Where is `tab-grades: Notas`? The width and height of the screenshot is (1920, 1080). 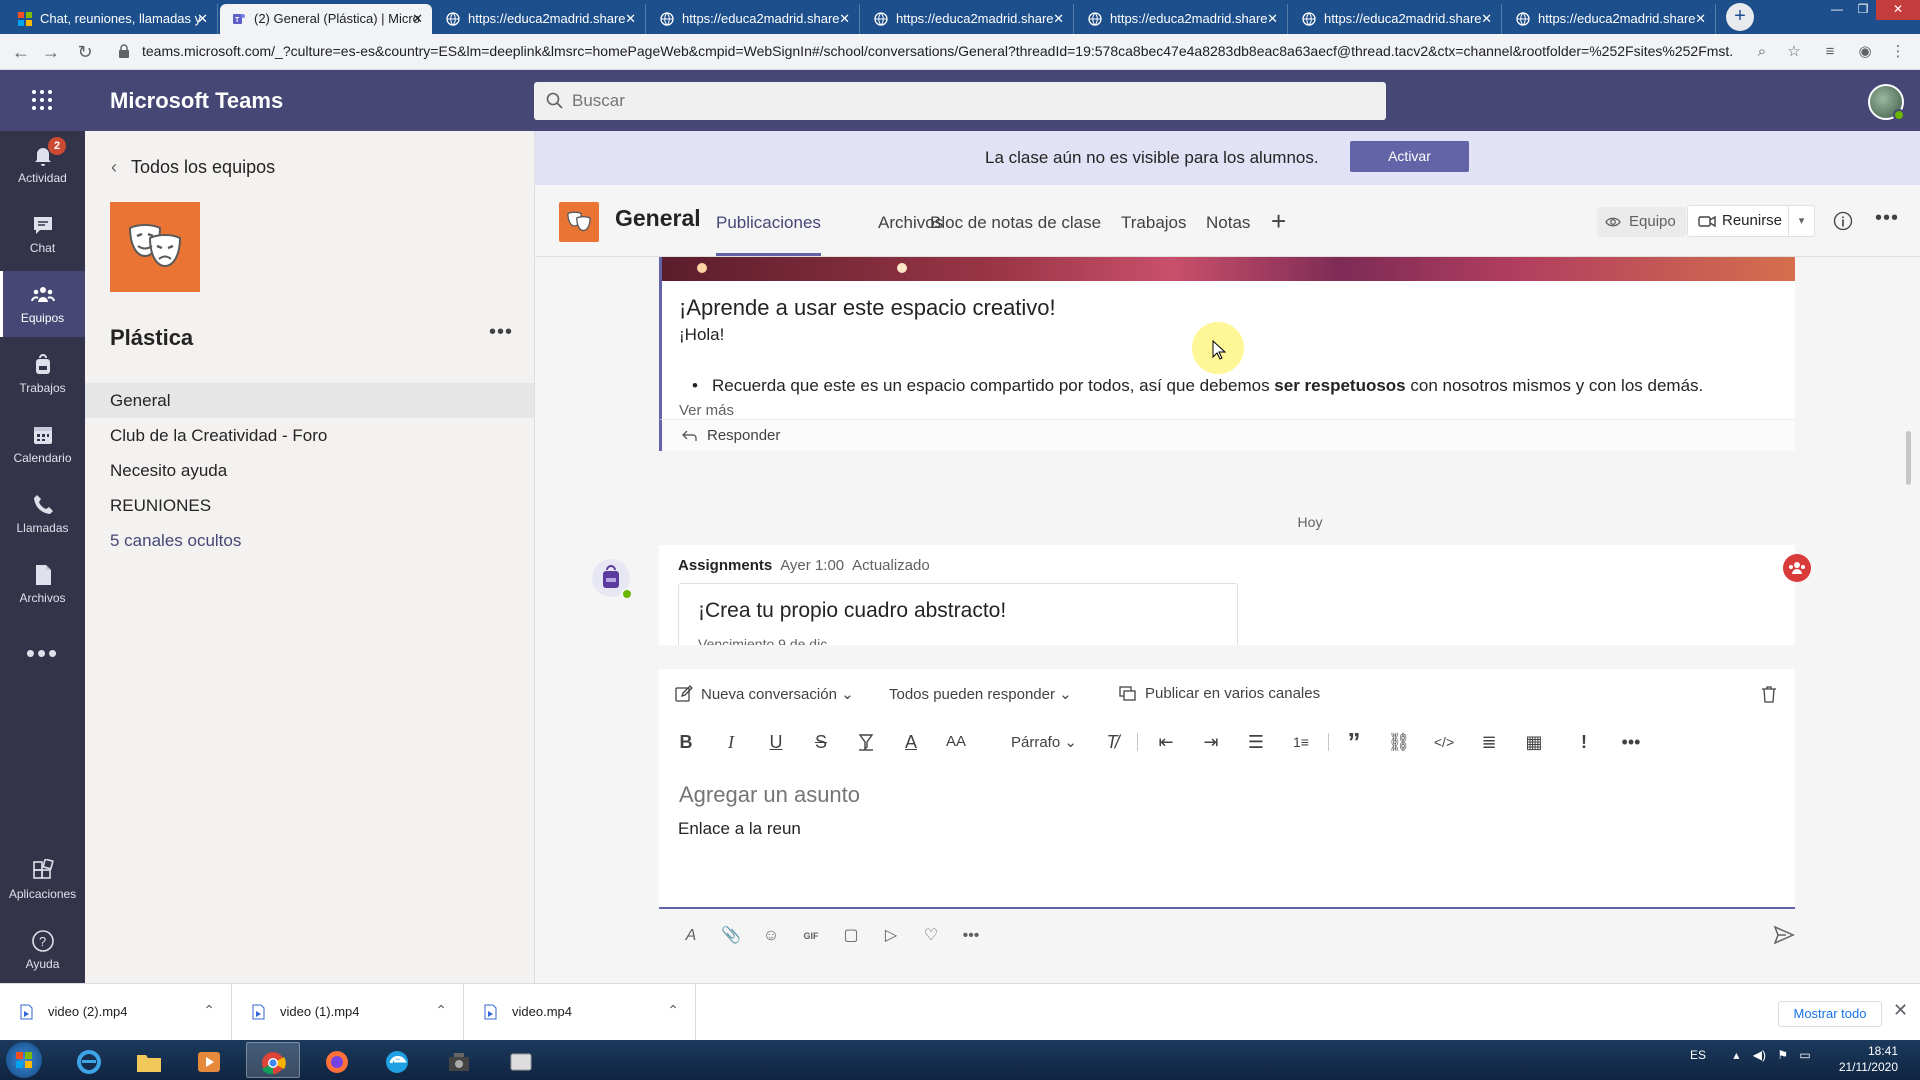 tab-grades: Notas is located at coordinates (1228, 223).